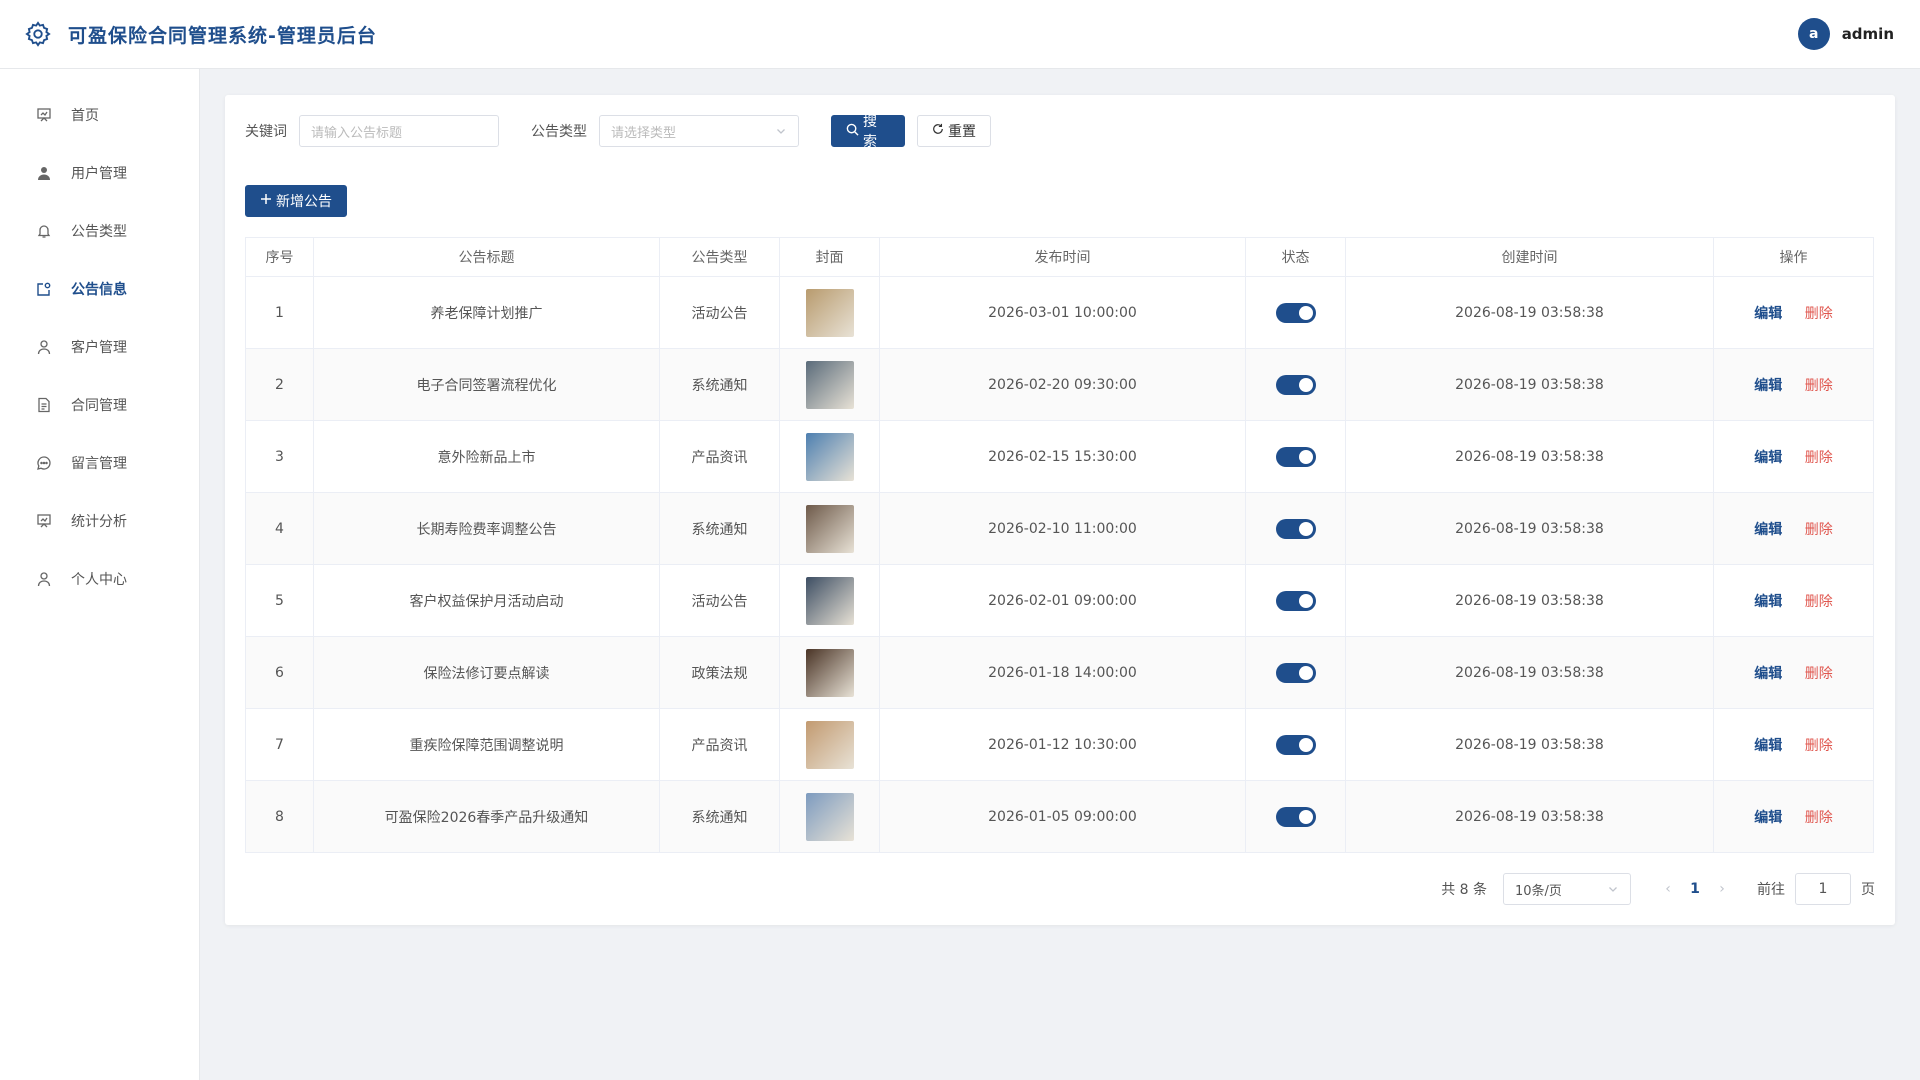 This screenshot has width=1920, height=1080. I want to click on column-header: 操作, so click(1793, 257).